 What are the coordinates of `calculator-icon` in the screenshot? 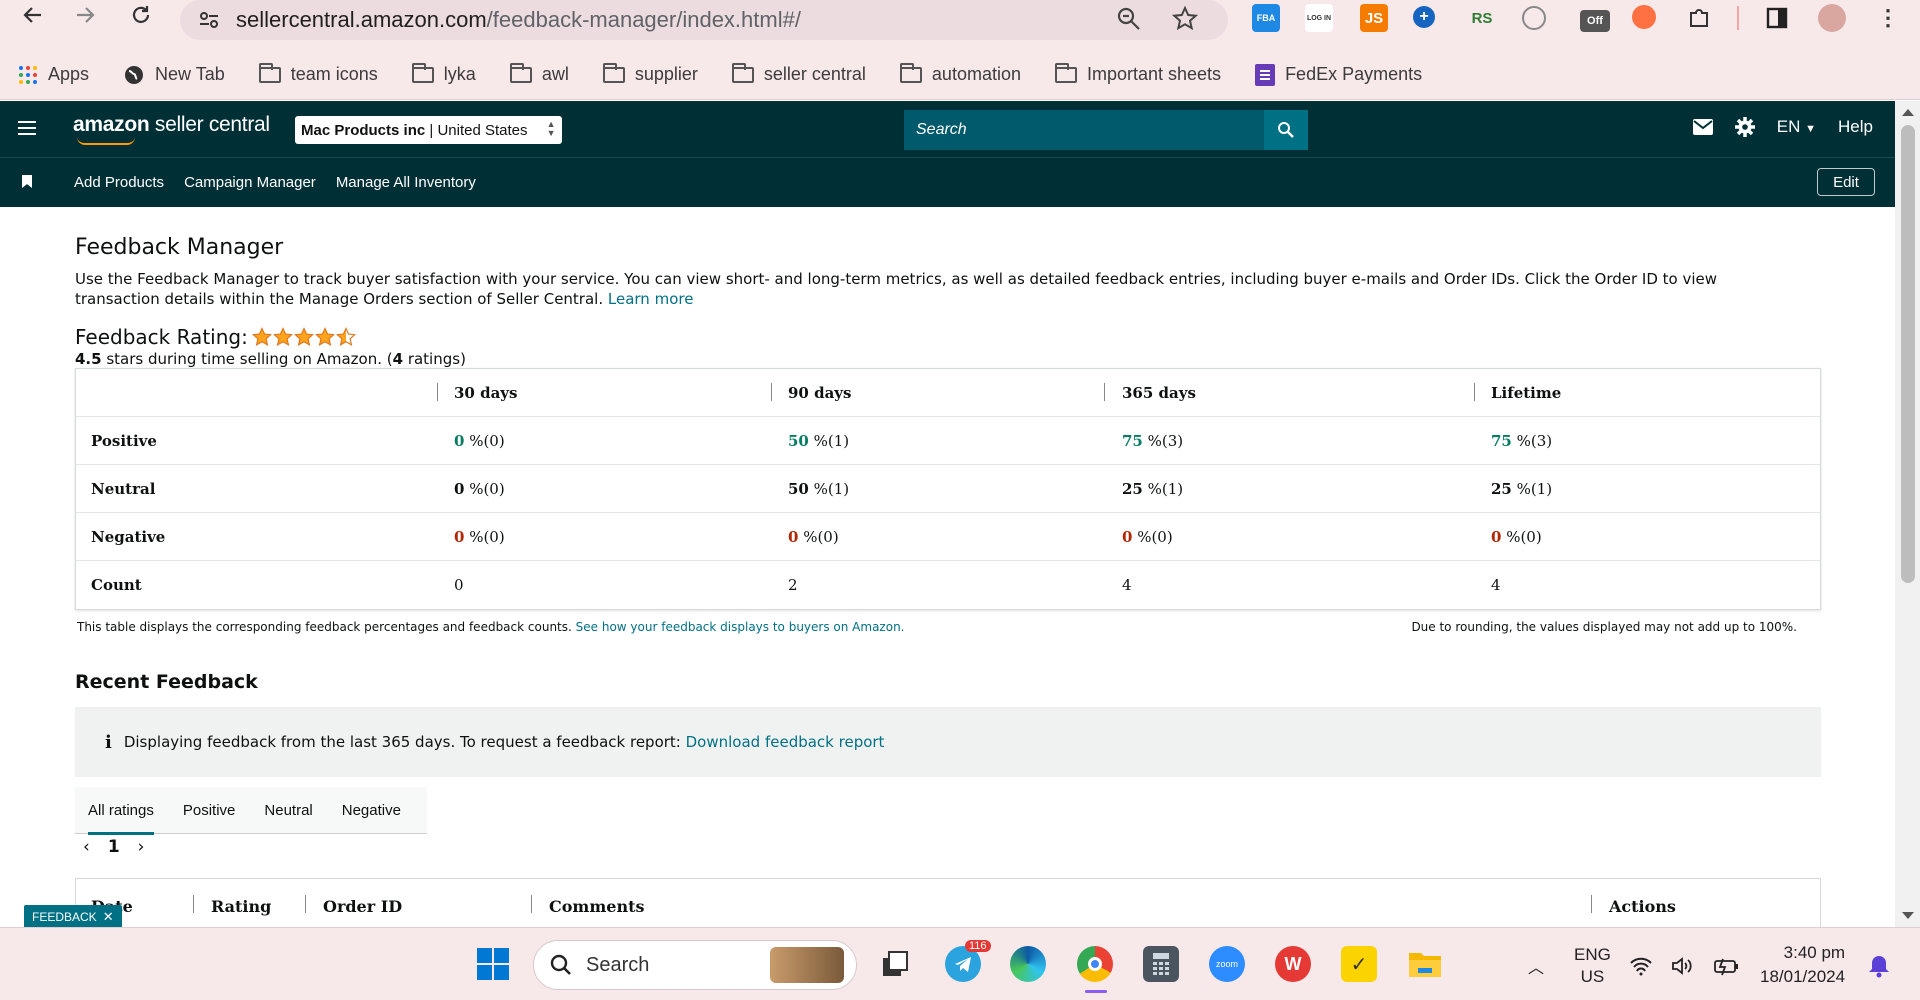 It's located at (1161, 964).